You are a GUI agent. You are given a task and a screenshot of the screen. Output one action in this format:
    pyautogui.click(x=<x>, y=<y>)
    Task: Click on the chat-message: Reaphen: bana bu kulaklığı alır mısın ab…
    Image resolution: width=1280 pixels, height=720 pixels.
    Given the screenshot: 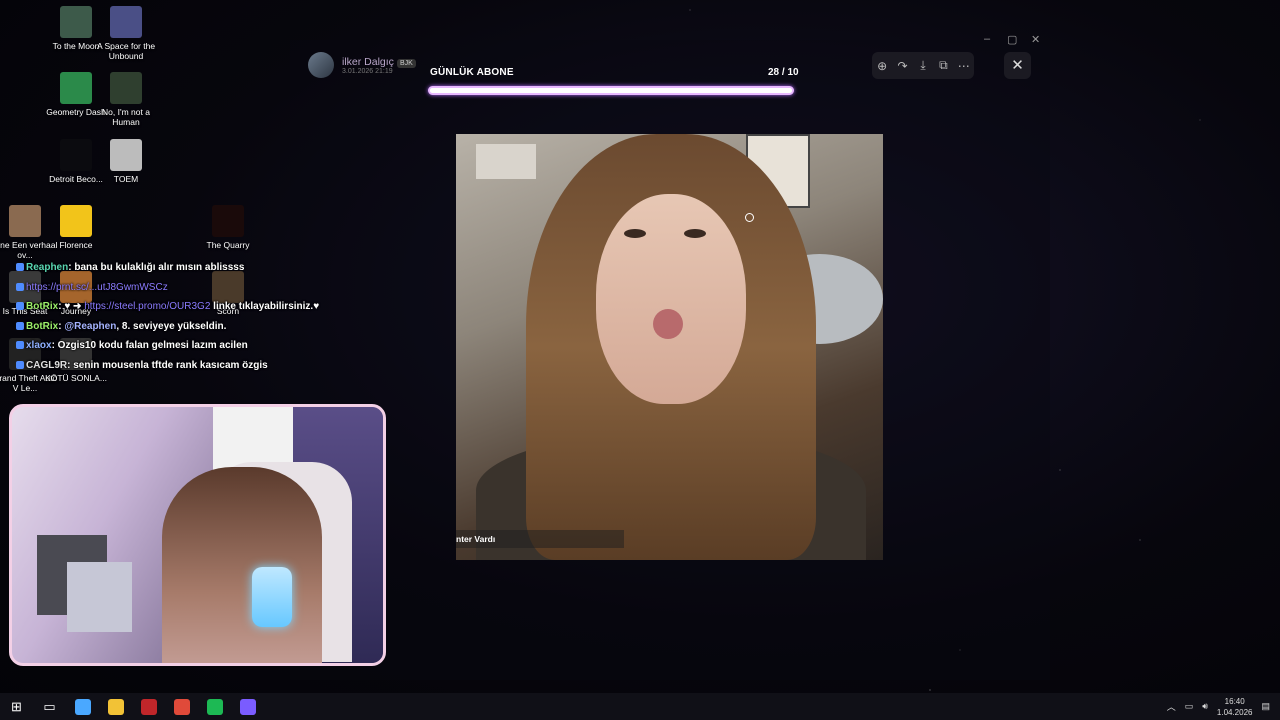 What is the action you would take?
    pyautogui.click(x=196, y=268)
    